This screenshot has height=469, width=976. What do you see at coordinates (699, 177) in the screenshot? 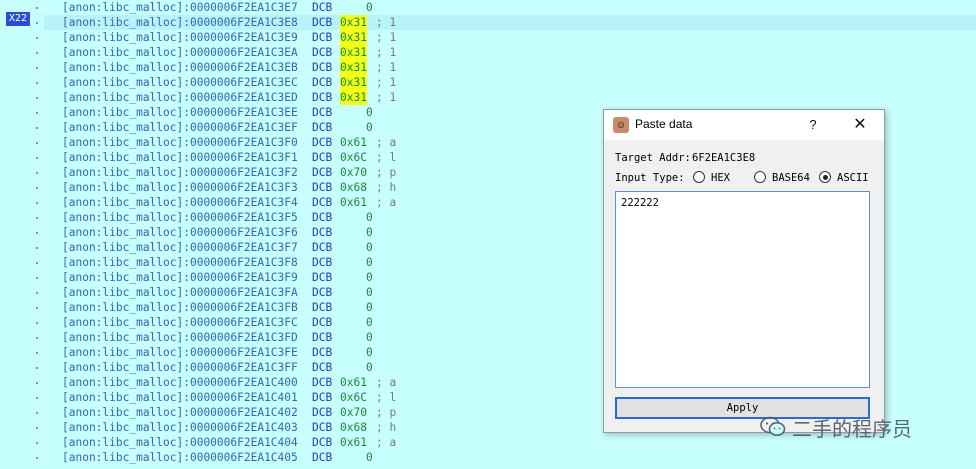
I see `radio-hex` at bounding box center [699, 177].